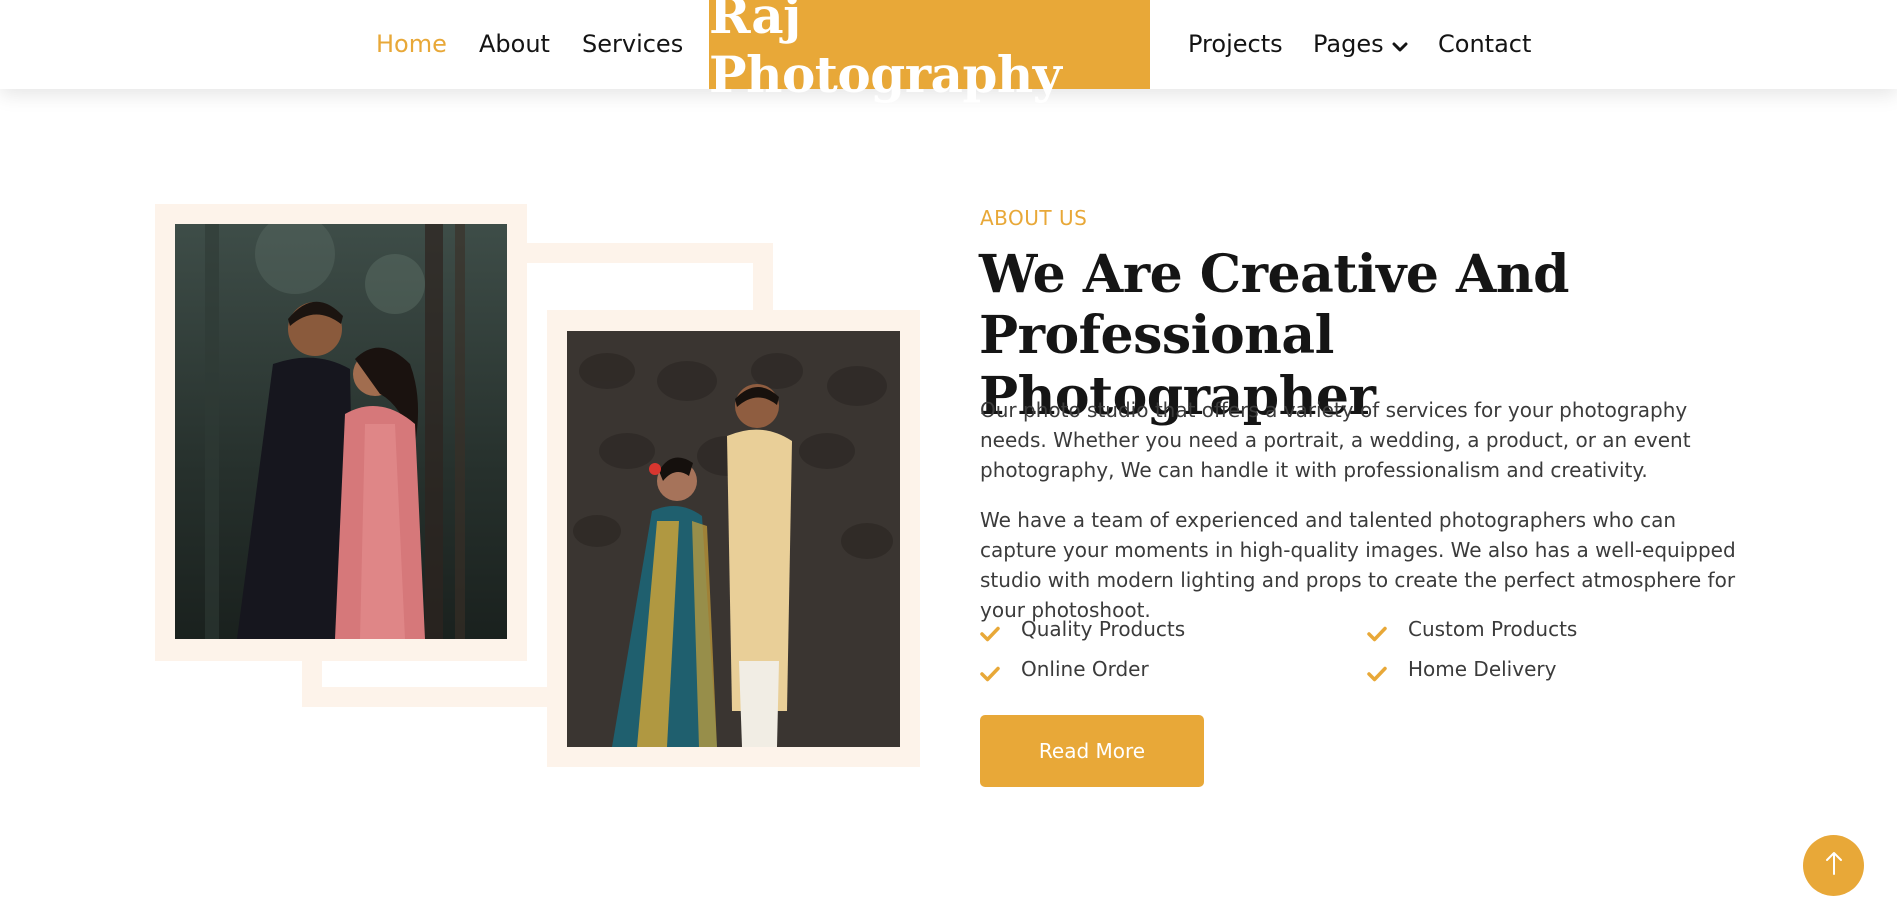 This screenshot has height=905, width=1897. I want to click on section-eyebrow: ABOUT US, so click(1034, 218).